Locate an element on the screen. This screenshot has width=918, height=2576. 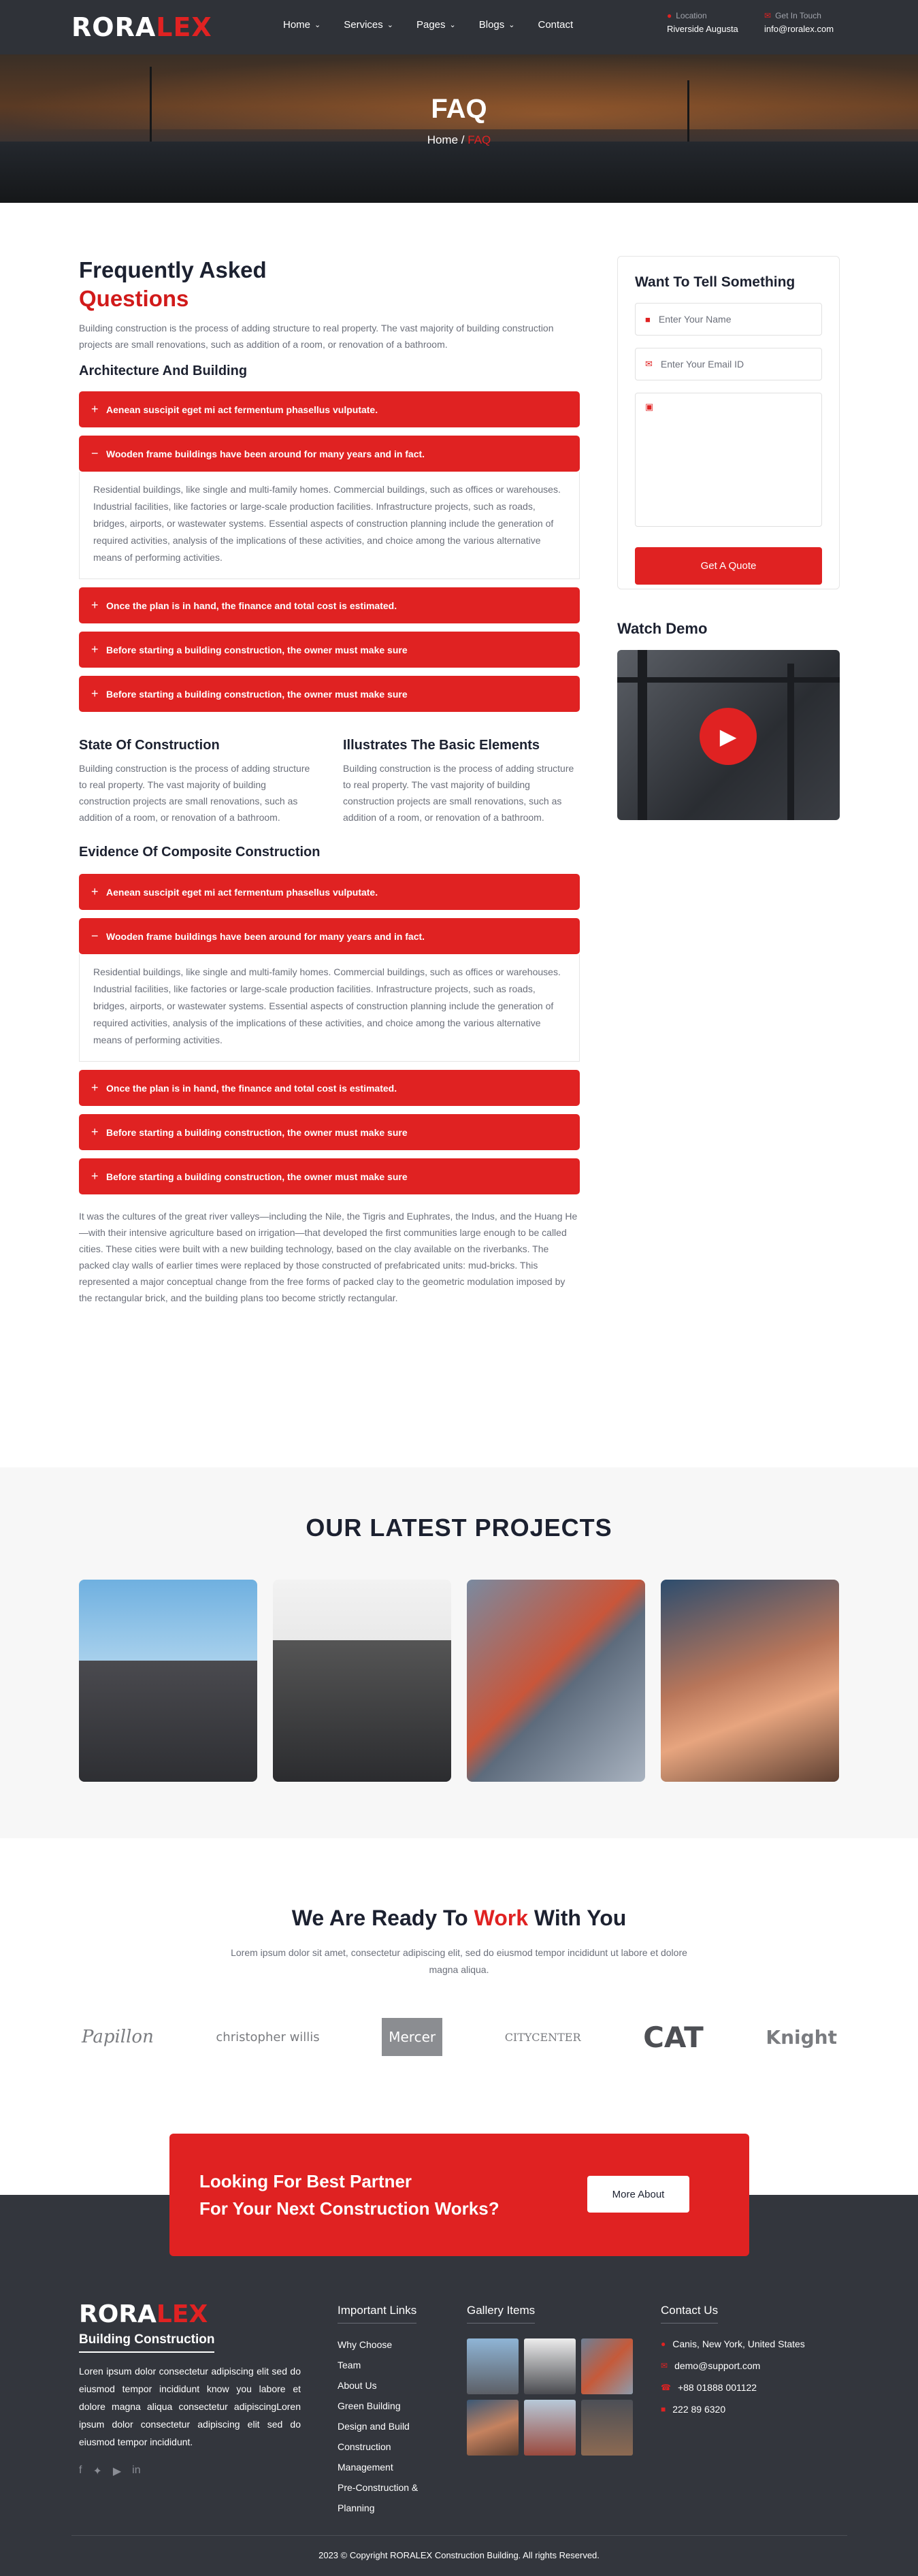
footer-logo: RORALEX is located at coordinates (190, 2314).